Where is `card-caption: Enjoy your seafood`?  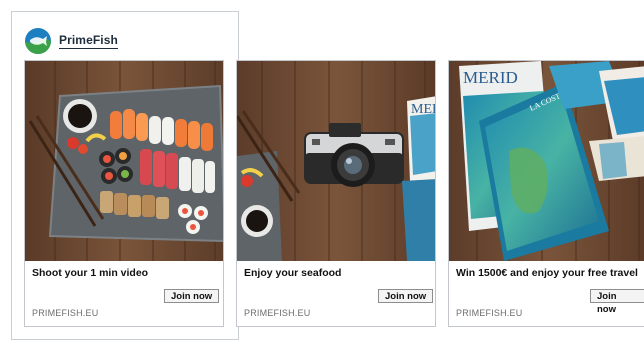 card-caption: Enjoy your seafood is located at coordinates (293, 273).